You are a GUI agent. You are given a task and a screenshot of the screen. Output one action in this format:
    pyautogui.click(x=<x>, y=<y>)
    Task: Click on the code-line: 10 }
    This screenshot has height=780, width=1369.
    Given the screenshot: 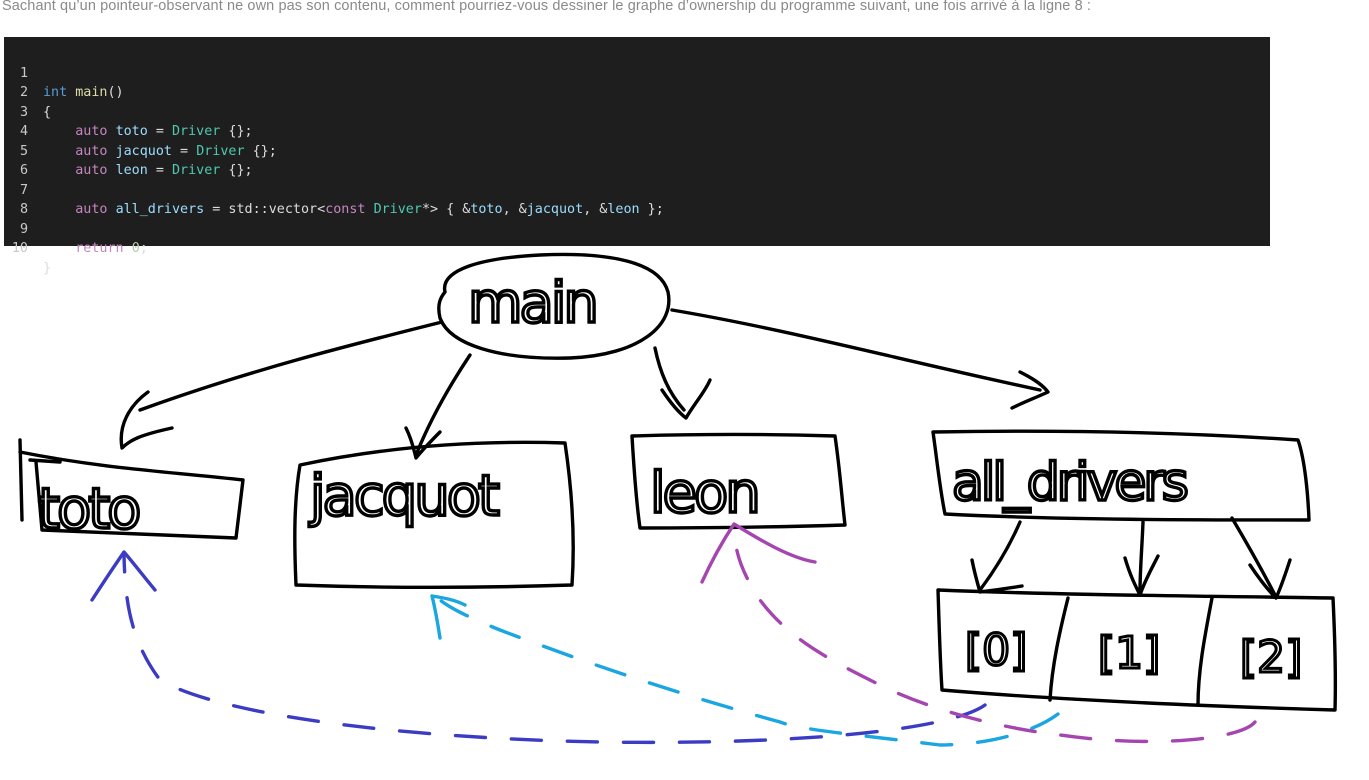 What is the action you would take?
    pyautogui.click(x=27, y=248)
    